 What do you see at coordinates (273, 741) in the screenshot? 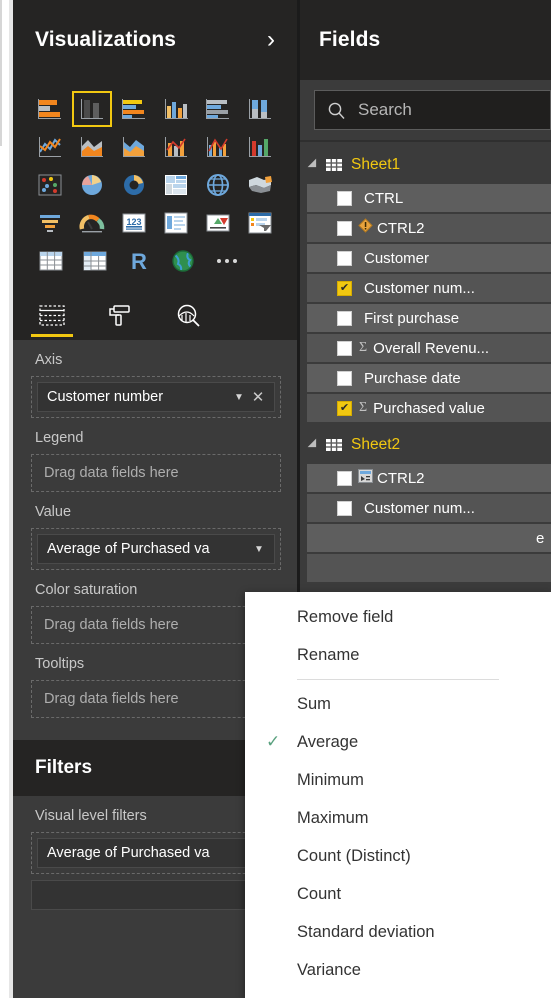
I see `check-icon: ✓` at bounding box center [273, 741].